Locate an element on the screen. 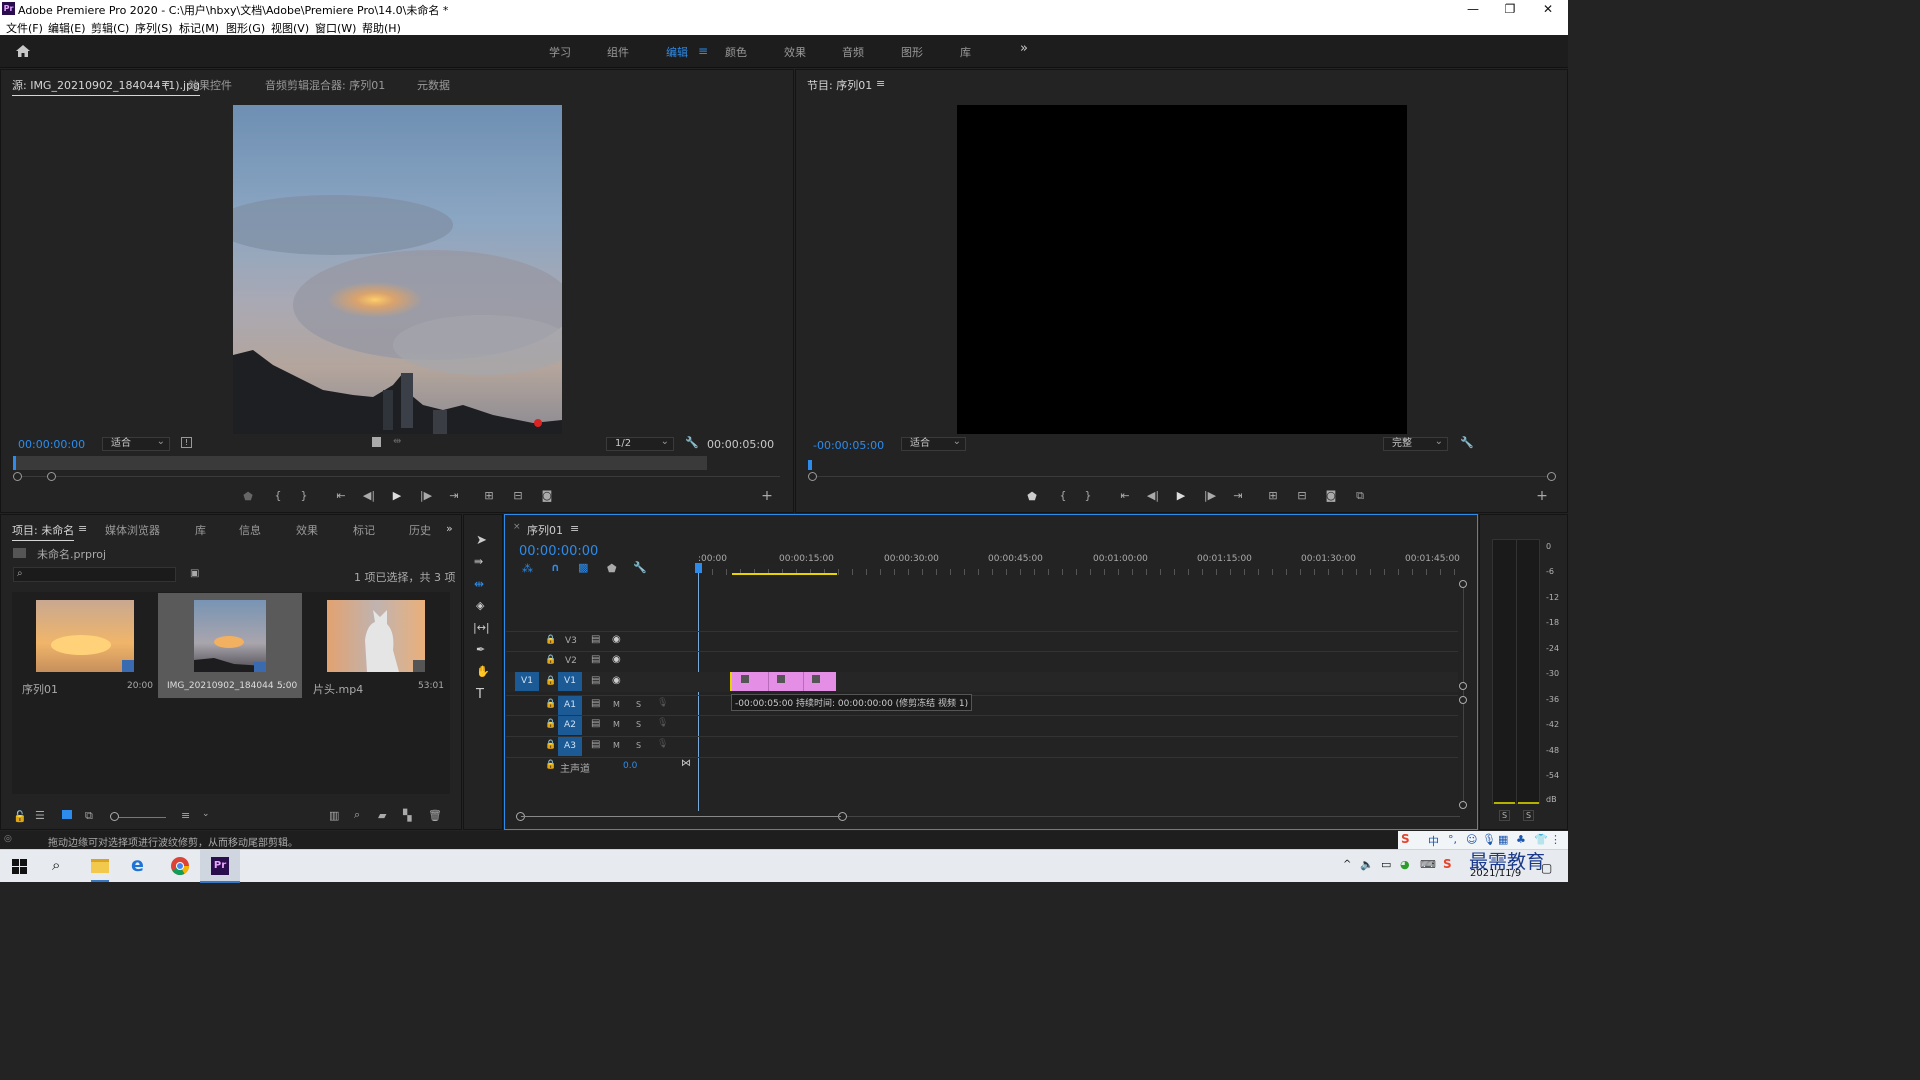  add-marker-icon: ⬟ is located at coordinates (612, 568).